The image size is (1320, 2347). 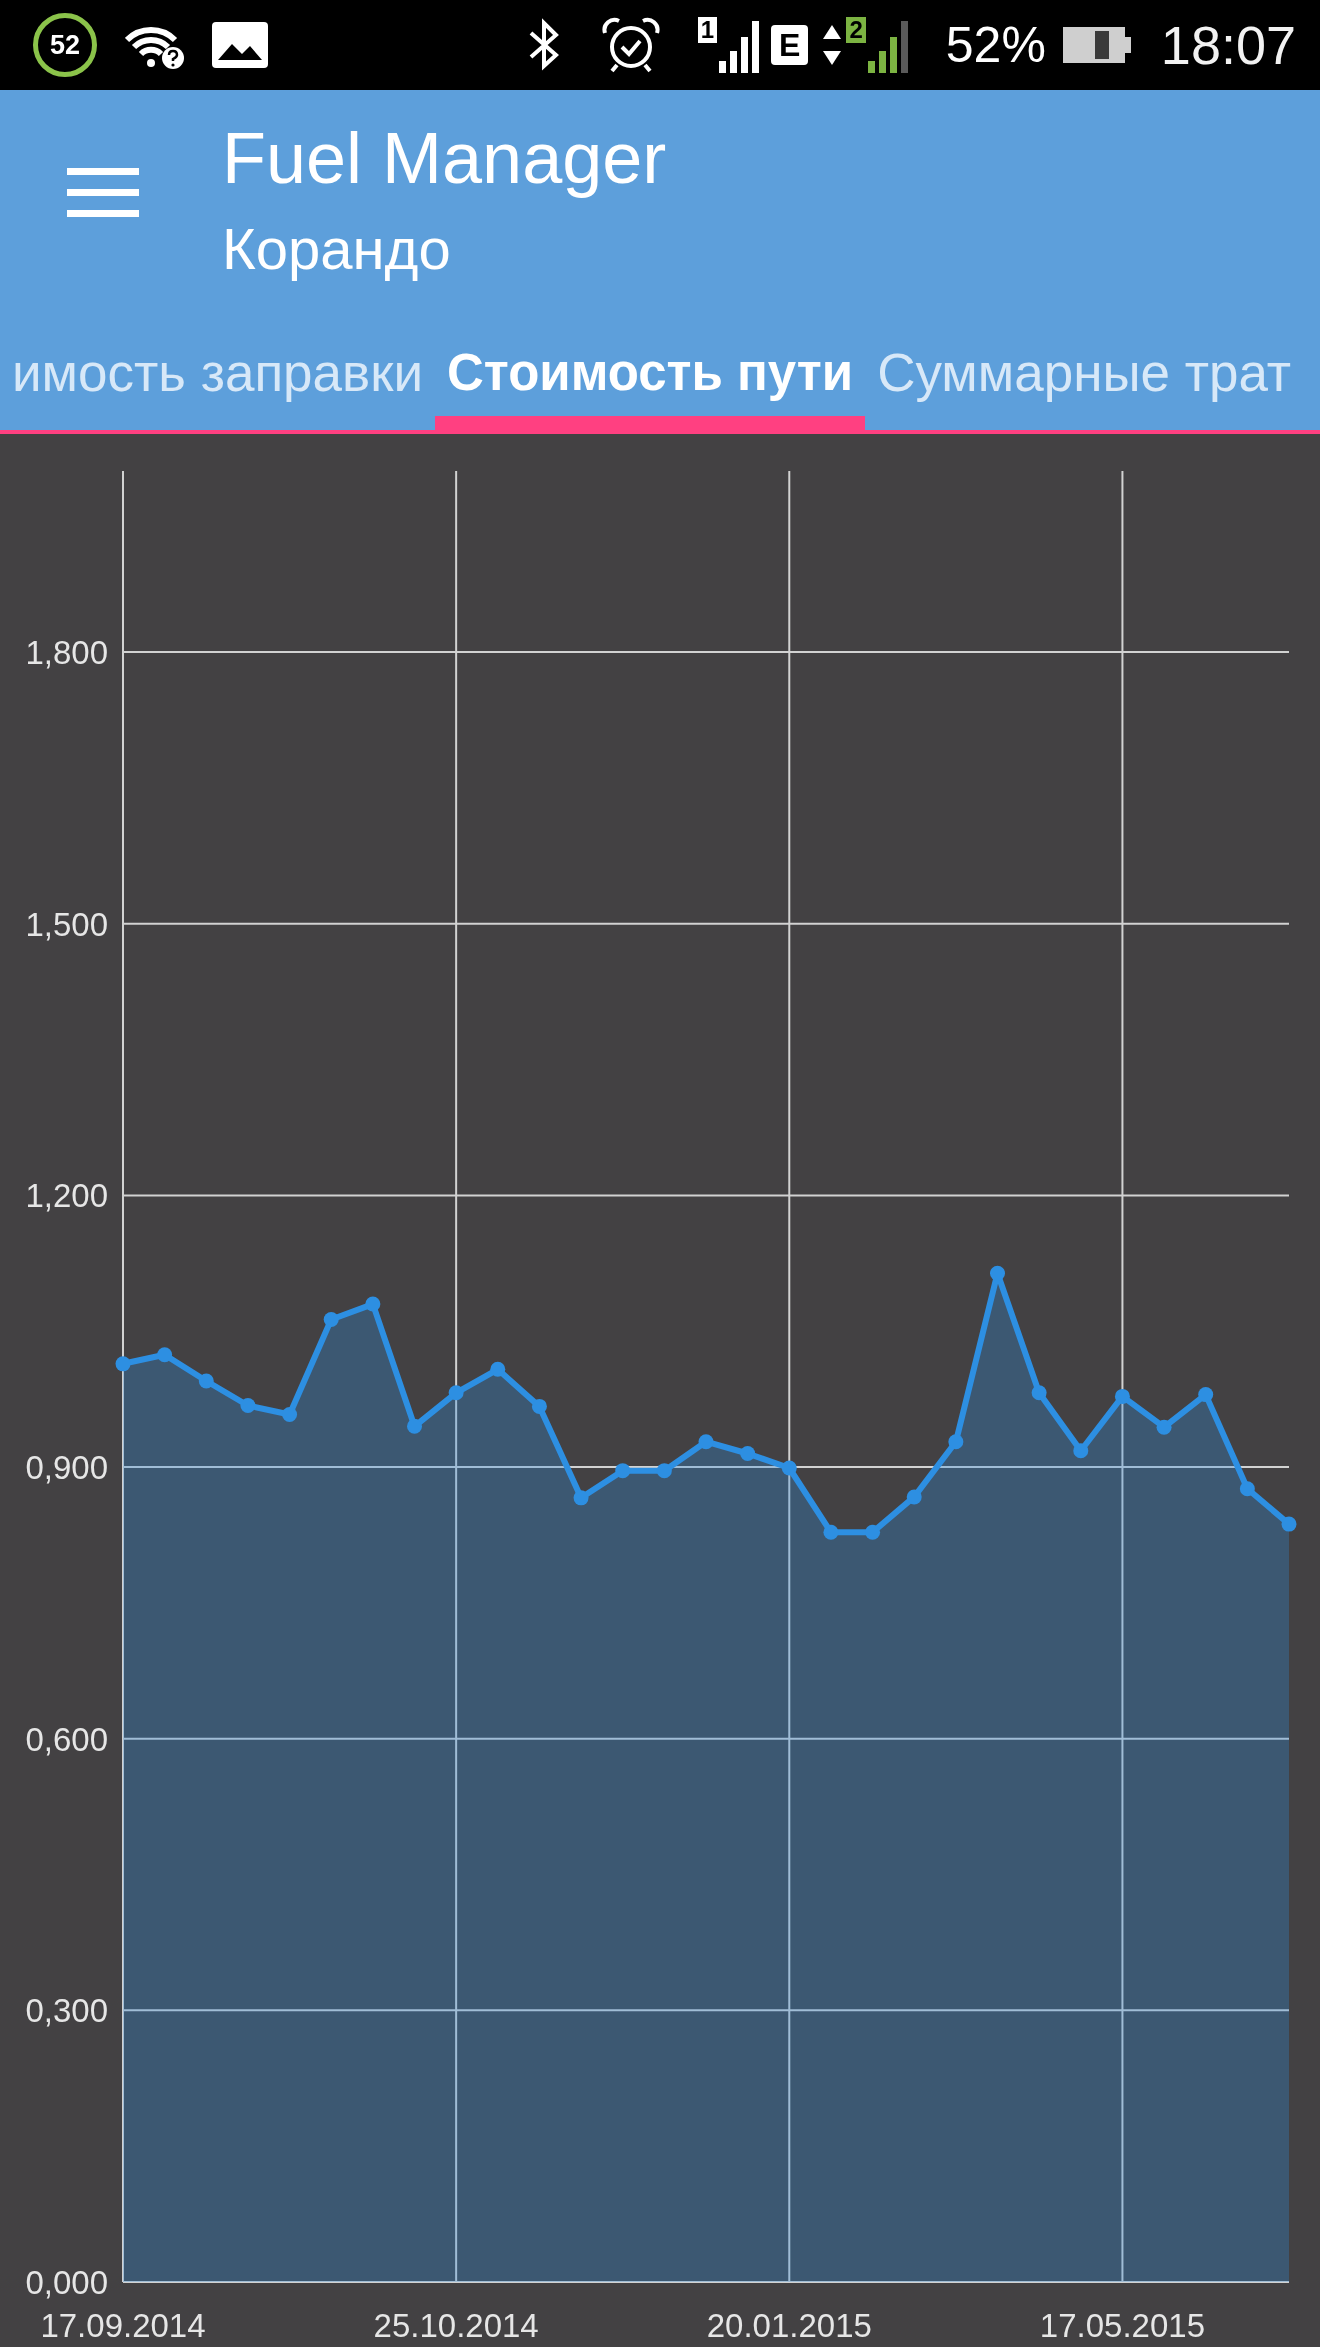 I want to click on menu-icon, so click(x=103, y=192).